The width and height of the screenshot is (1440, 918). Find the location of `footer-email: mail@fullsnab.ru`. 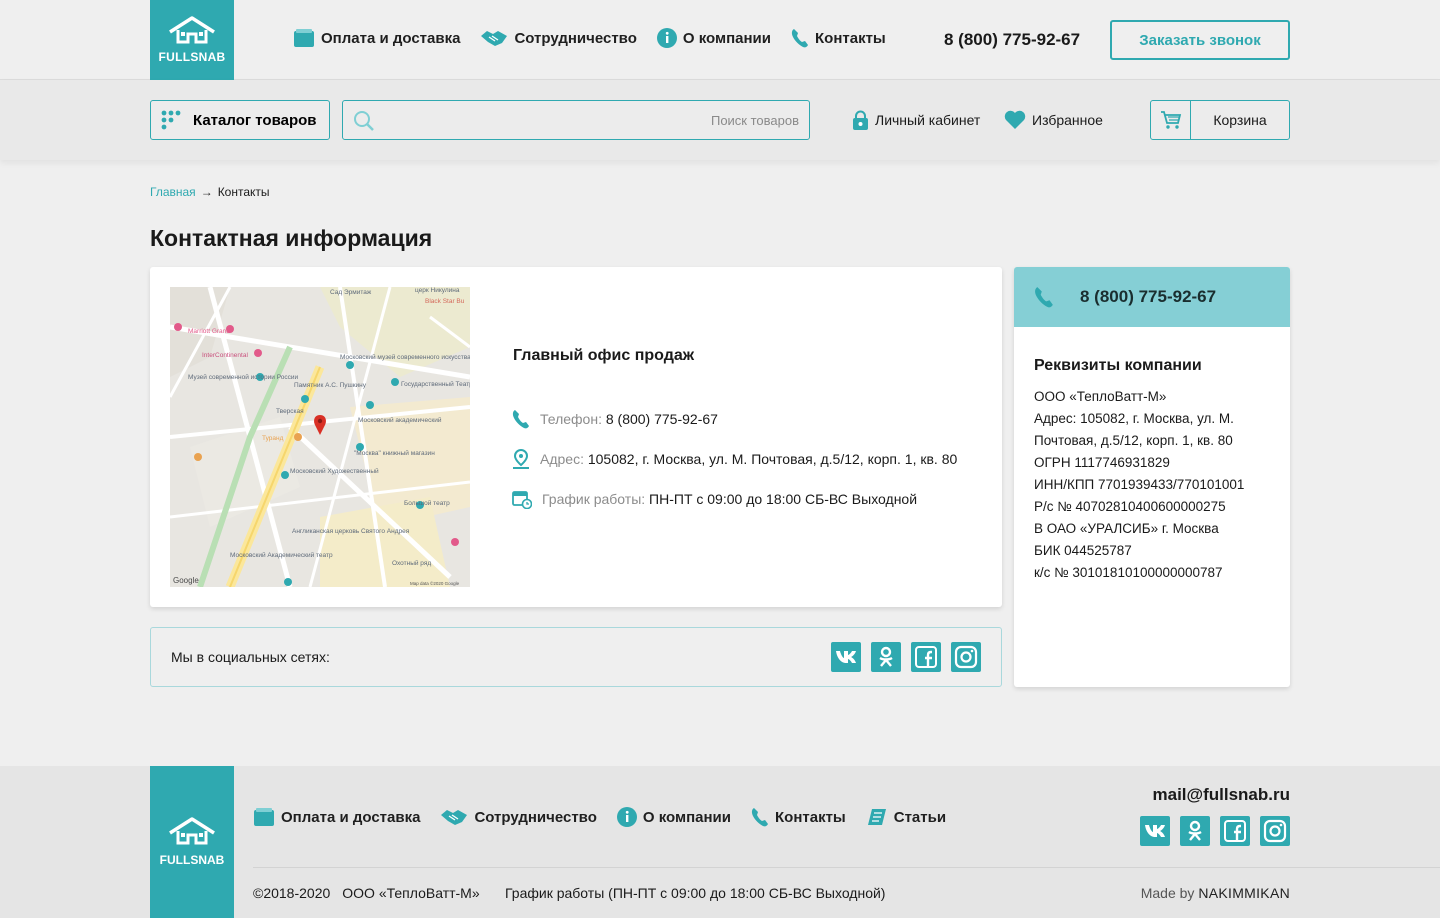

footer-email: mail@fullsnab.ru is located at coordinates (1222, 795).